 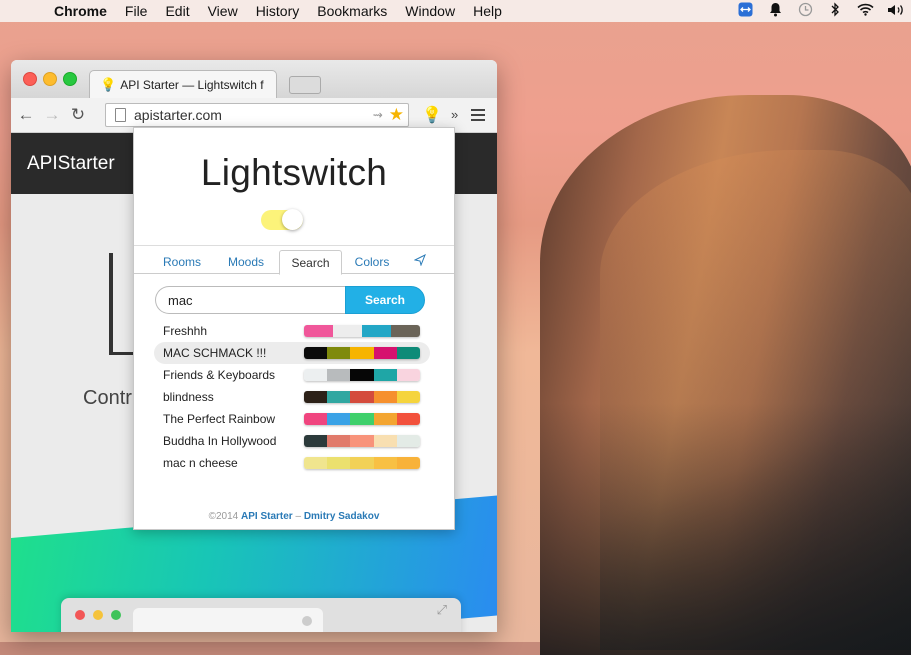 What do you see at coordinates (107, 398) in the screenshot?
I see `page-body-text: Contr` at bounding box center [107, 398].